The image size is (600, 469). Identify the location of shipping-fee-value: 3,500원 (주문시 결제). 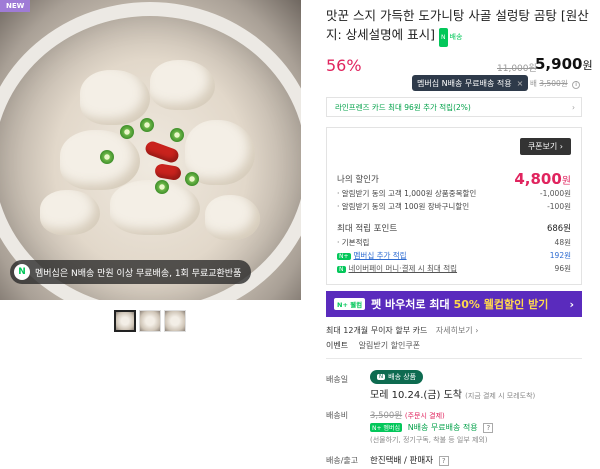
(407, 415).